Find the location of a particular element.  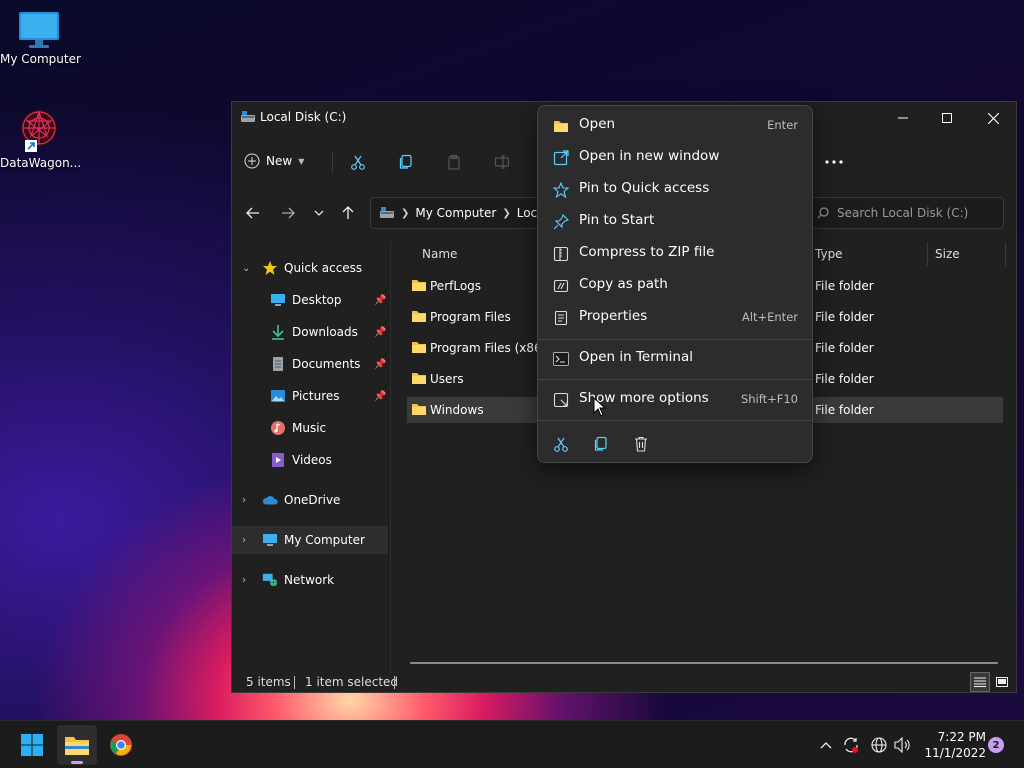

details-view-icon is located at coordinates (980, 682).